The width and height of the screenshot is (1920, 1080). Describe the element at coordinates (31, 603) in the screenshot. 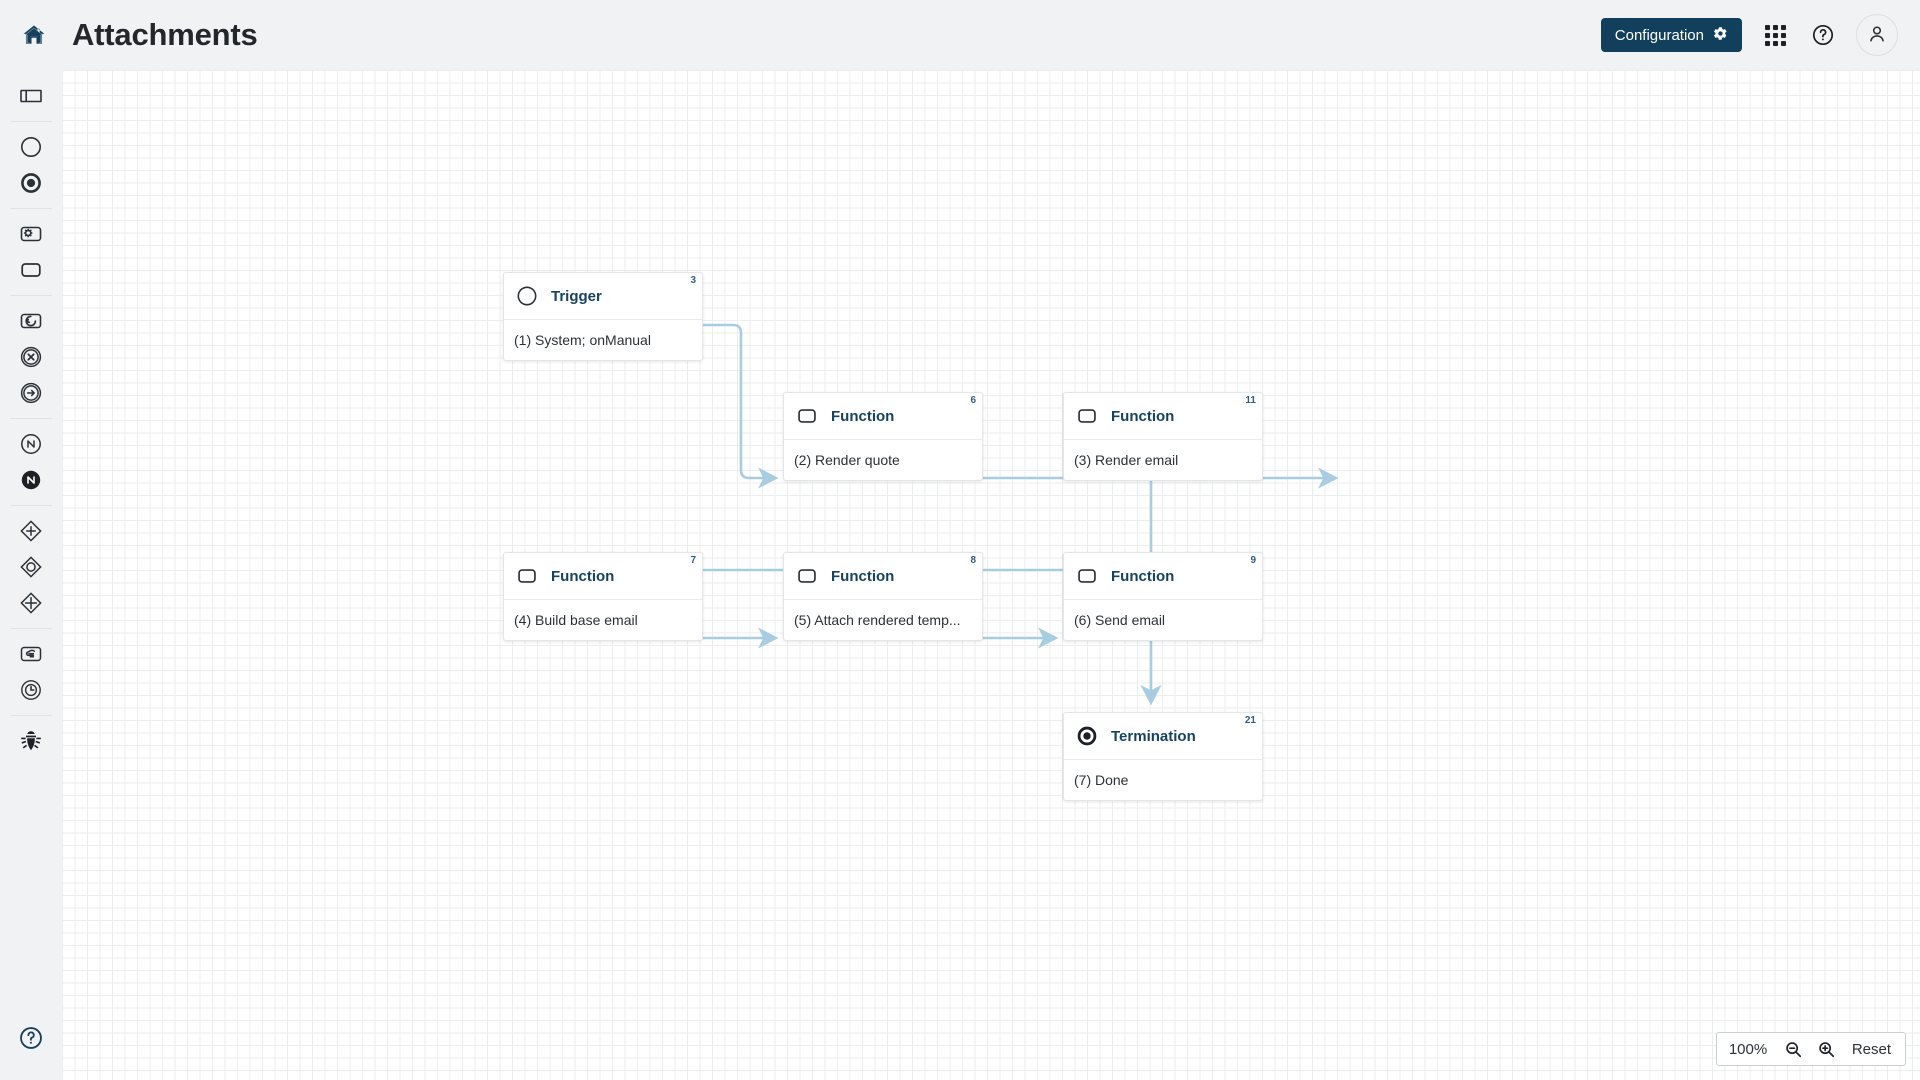

I see `diamond-plus-icon` at that location.